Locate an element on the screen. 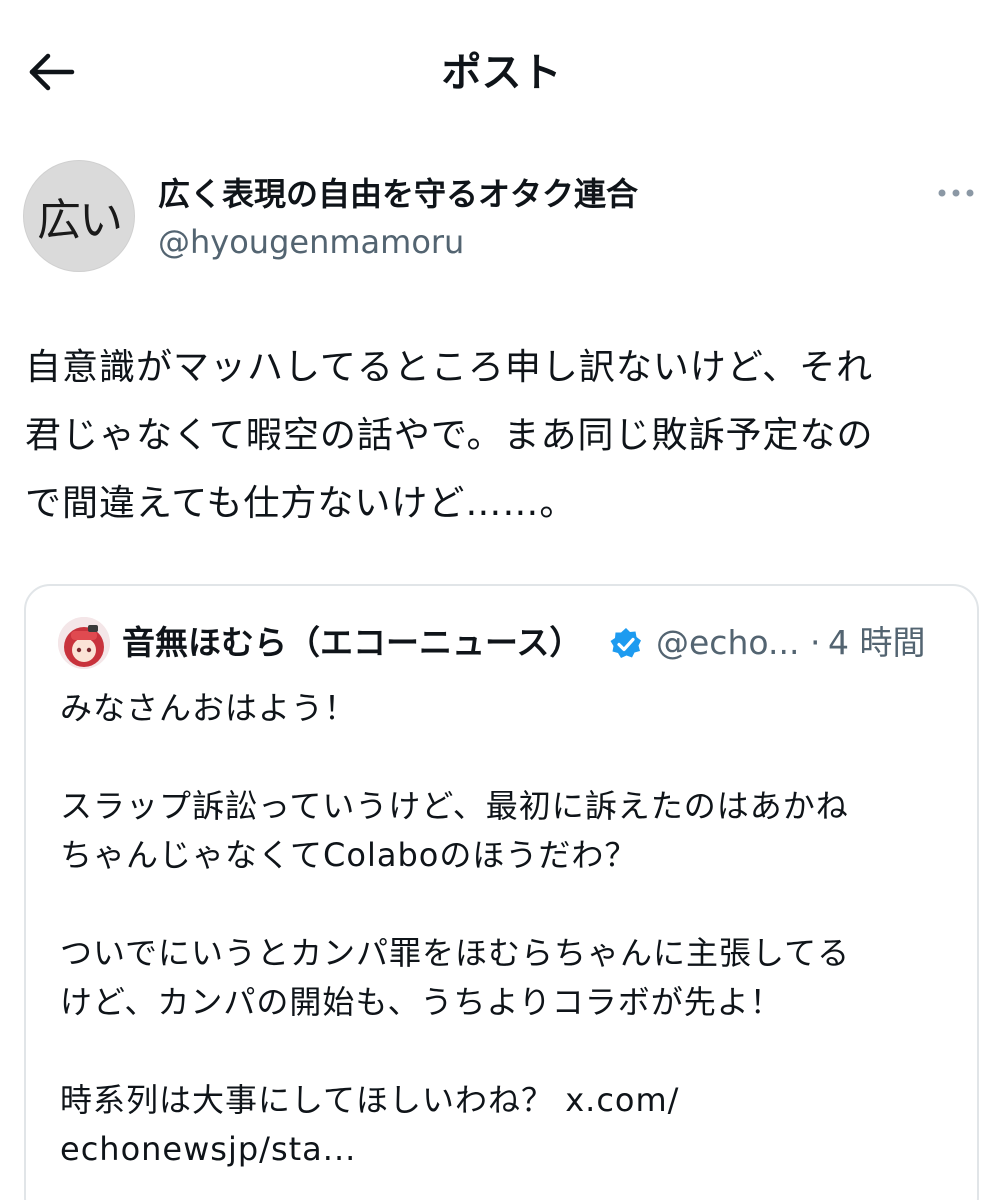  author-avatar: 広い is located at coordinates (79, 216).